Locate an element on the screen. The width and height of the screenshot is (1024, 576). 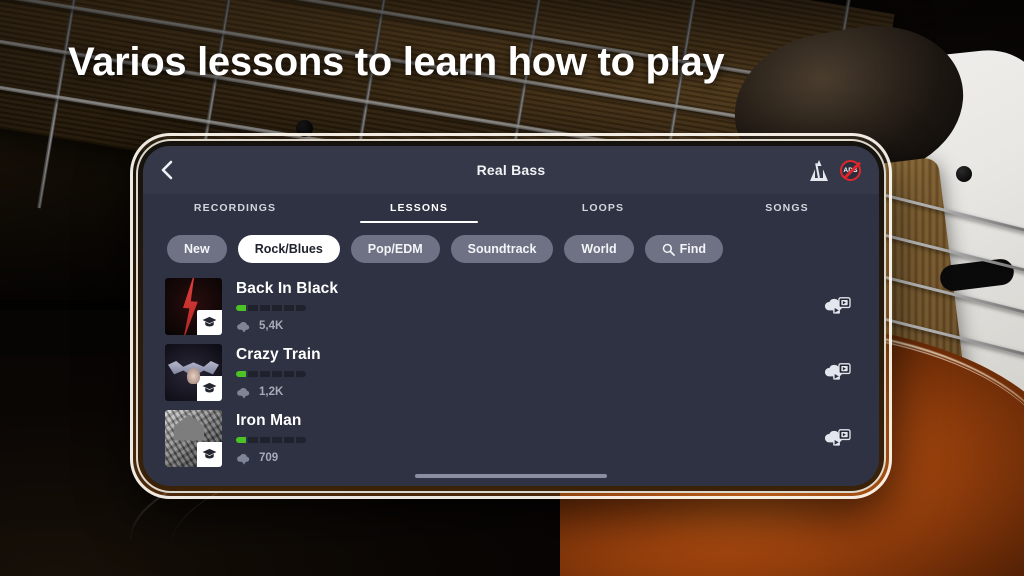
ads-badge-label: ADS is located at coordinates (850, 170).